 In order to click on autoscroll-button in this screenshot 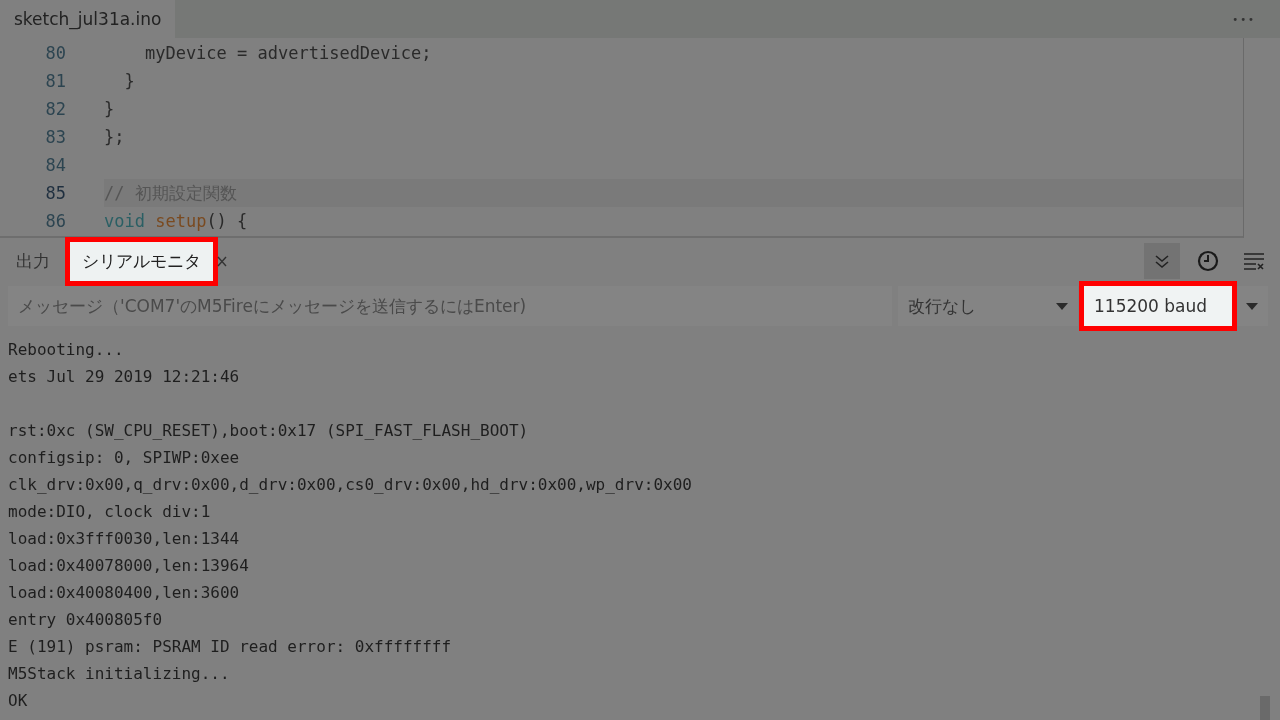, I will do `click(1162, 261)`.